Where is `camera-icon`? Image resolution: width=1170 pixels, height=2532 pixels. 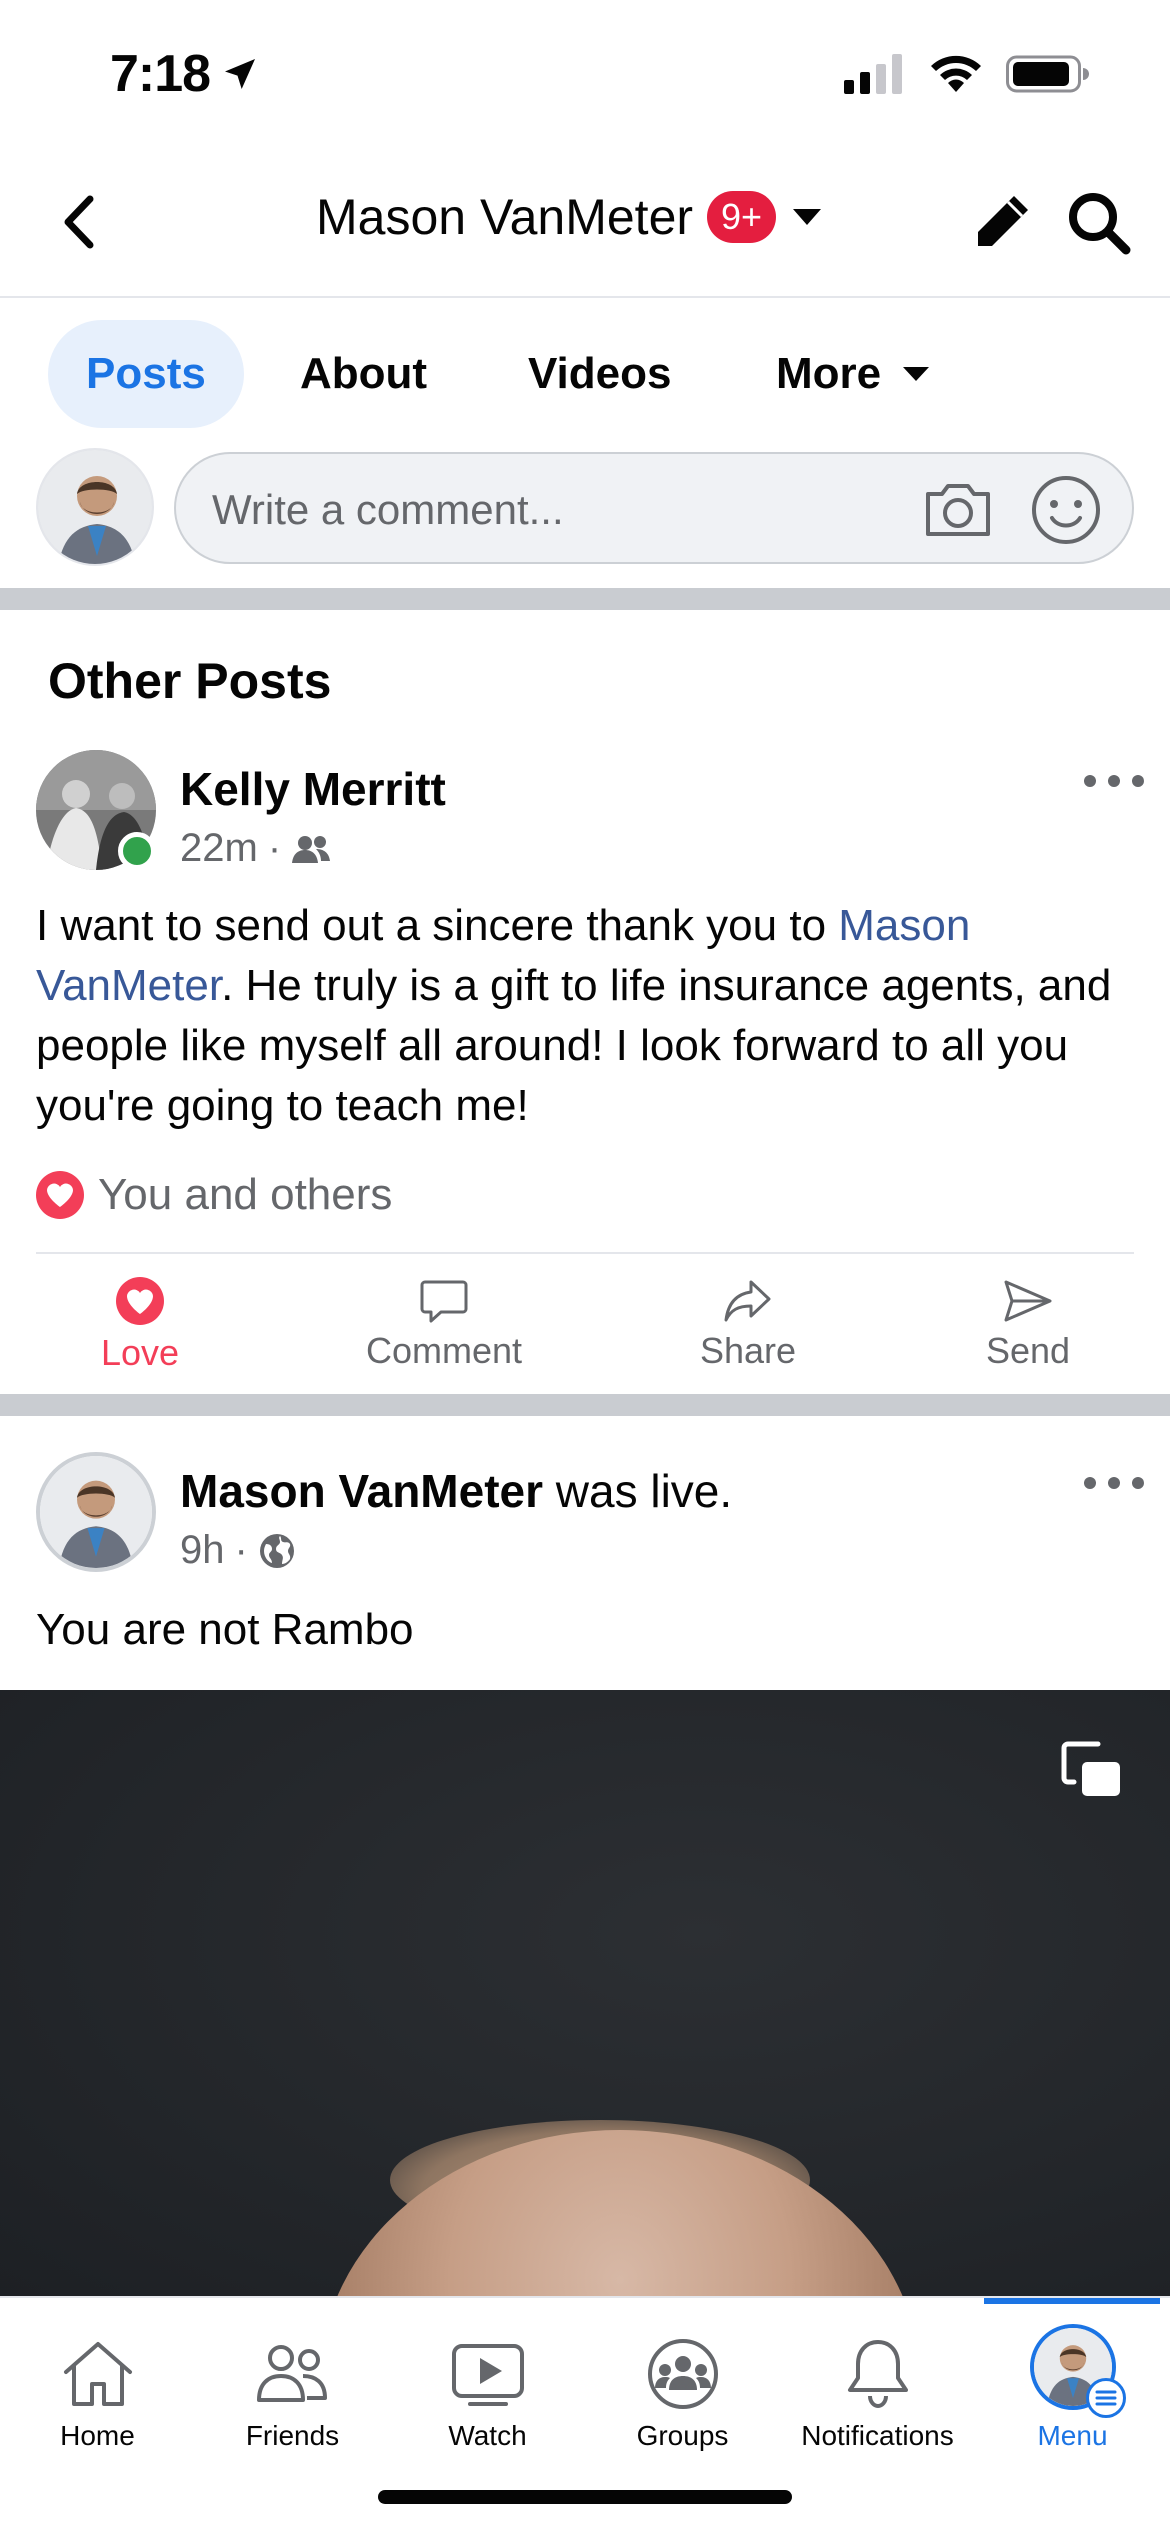
camera-icon is located at coordinates (958, 510).